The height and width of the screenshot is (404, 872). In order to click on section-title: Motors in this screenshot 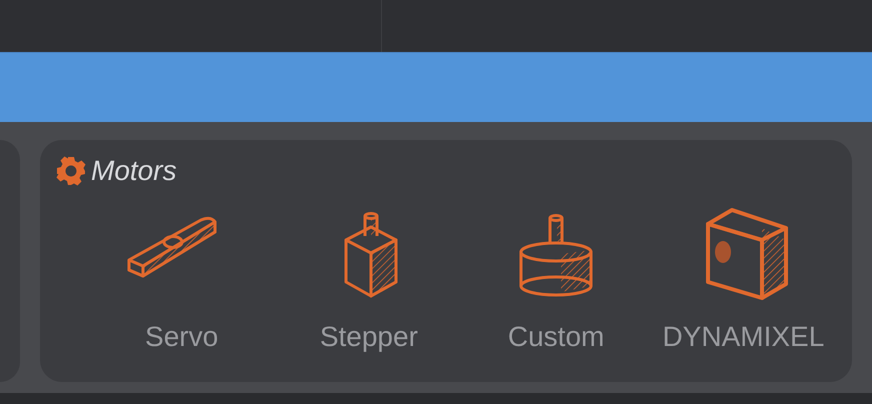, I will do `click(134, 171)`.